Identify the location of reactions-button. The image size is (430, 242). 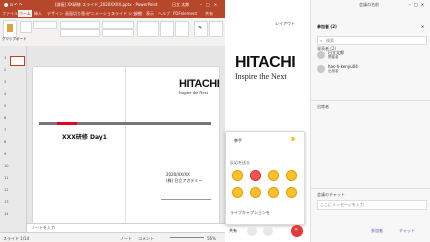
(268, 231).